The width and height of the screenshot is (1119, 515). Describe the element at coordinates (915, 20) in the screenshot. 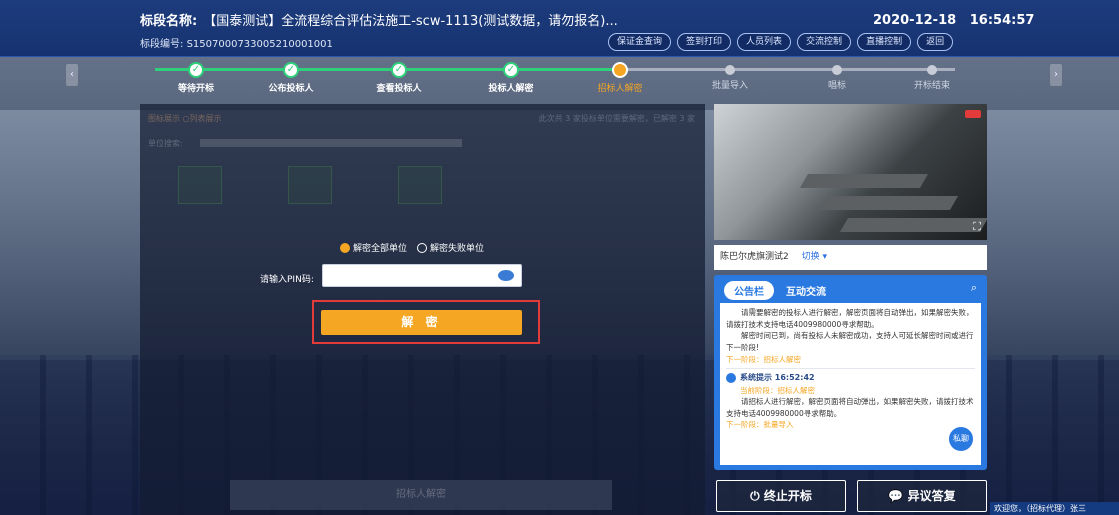

I see `date-text: 2020-12-18` at that location.